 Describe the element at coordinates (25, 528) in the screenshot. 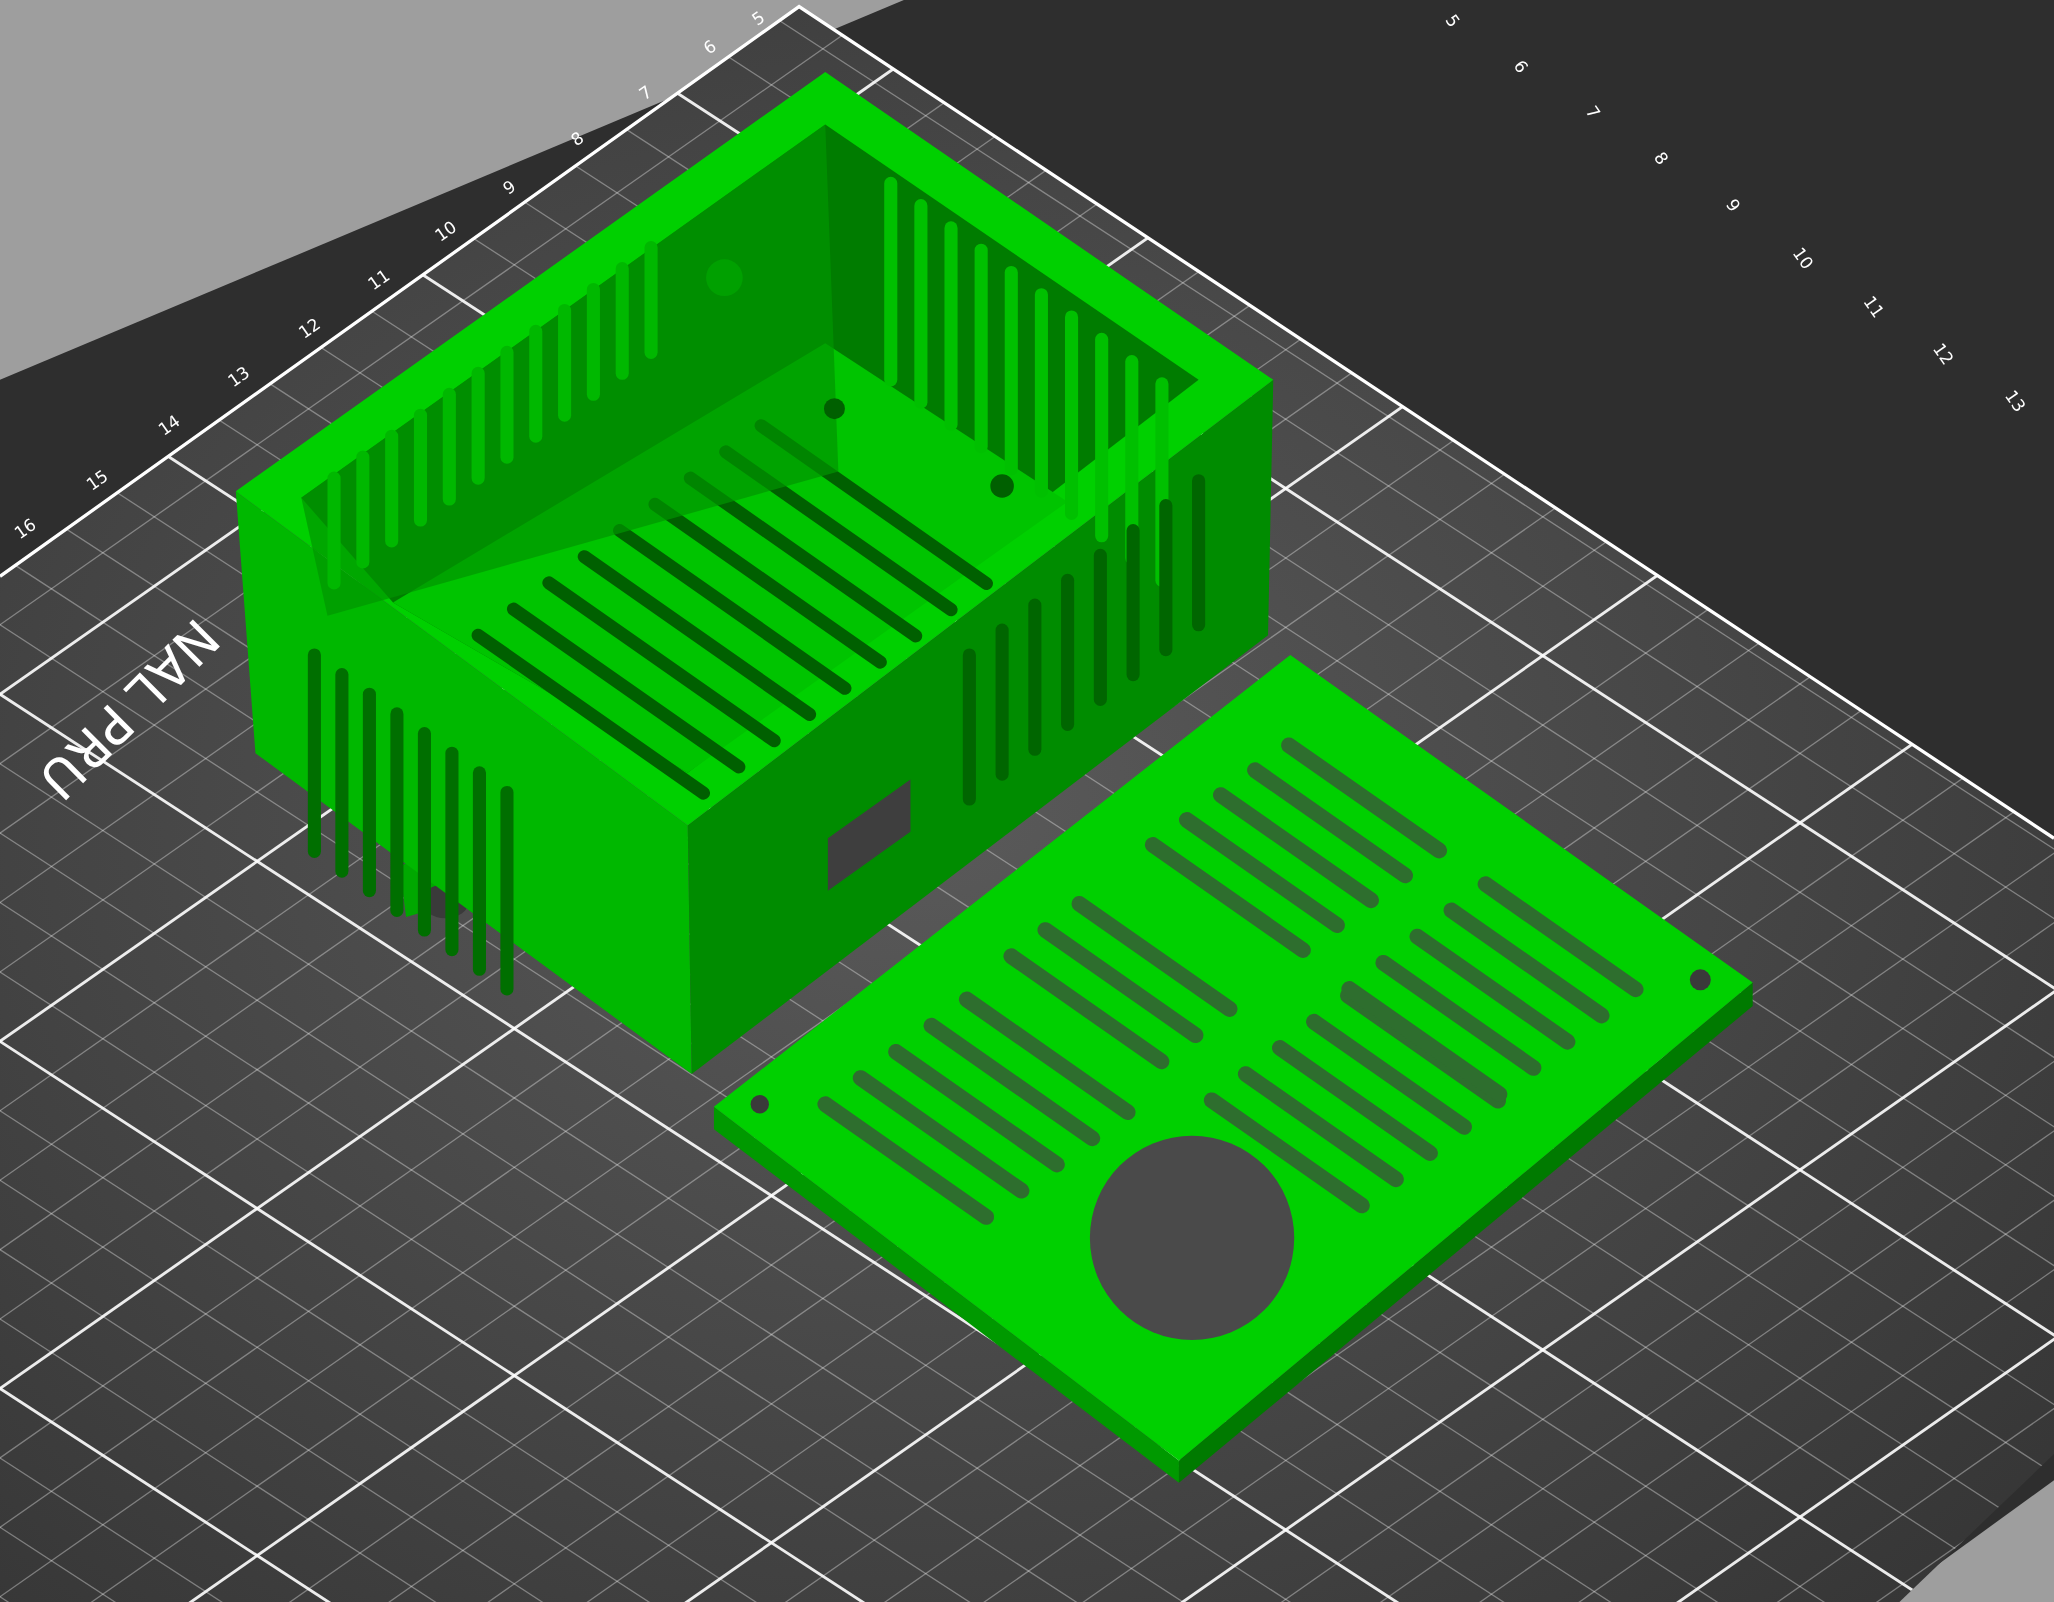

I see `ruler-label: 16` at that location.